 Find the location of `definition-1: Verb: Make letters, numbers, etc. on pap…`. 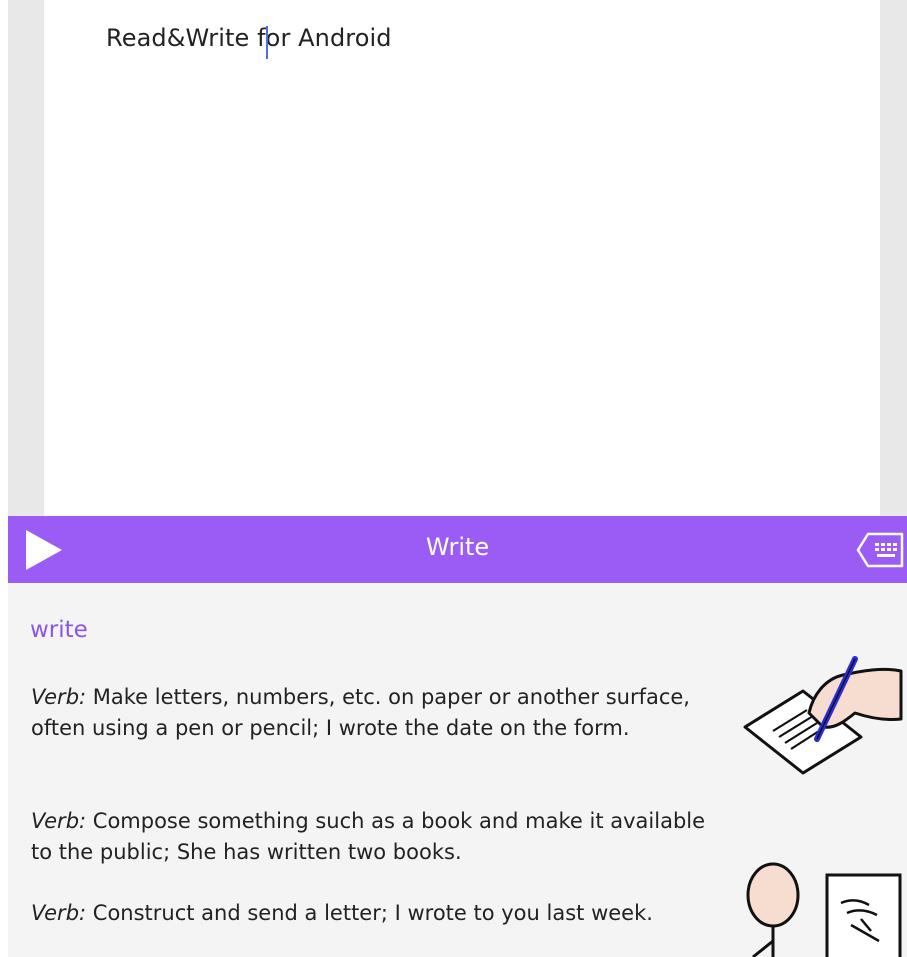

definition-1: Verb: Make letters, numbers, etc. on pap… is located at coordinates (376, 713).